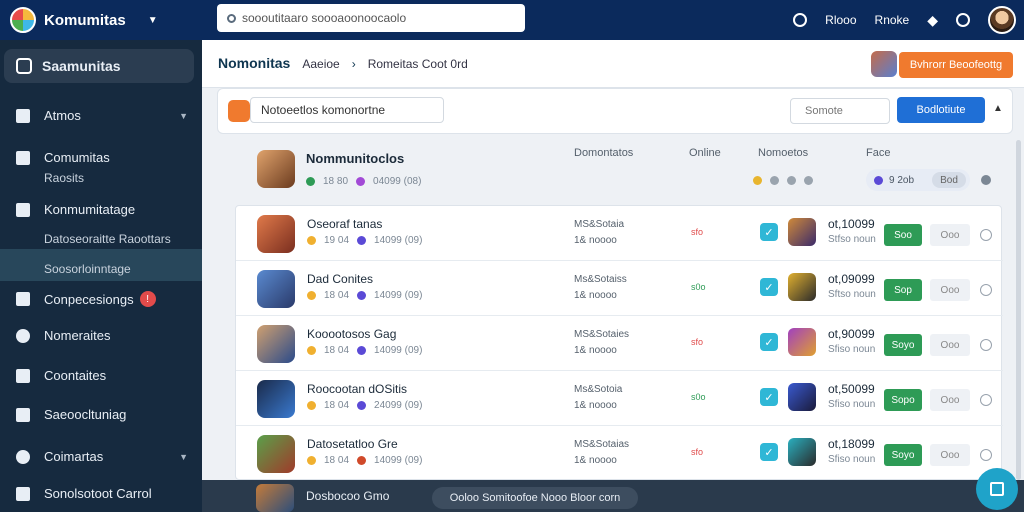 This screenshot has height=512, width=1024. I want to click on join-button: Soo, so click(903, 235).